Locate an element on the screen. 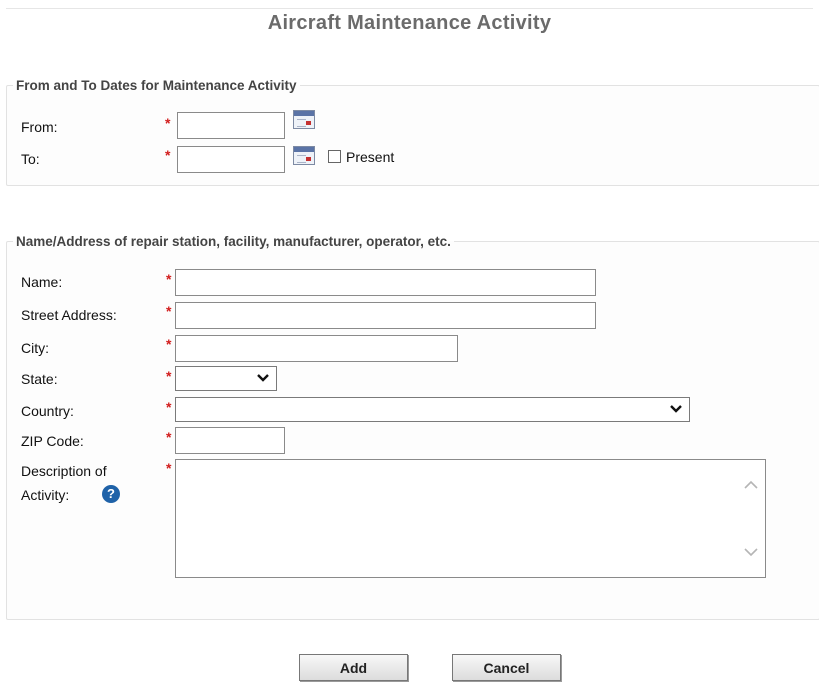 Image resolution: width=819 pixels, height=696 pixels. city-label: City: is located at coordinates (35, 348).